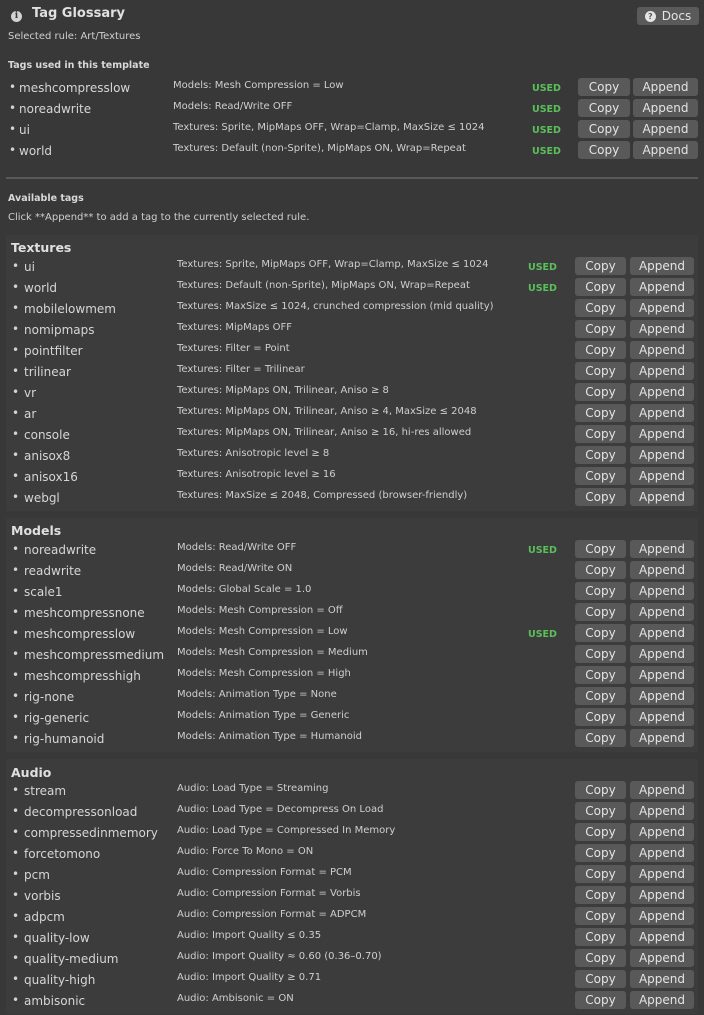 The image size is (704, 1015). Describe the element at coordinates (245, 851) in the screenshot. I see `tag-description: Audio: Force To Mono = ON` at that location.